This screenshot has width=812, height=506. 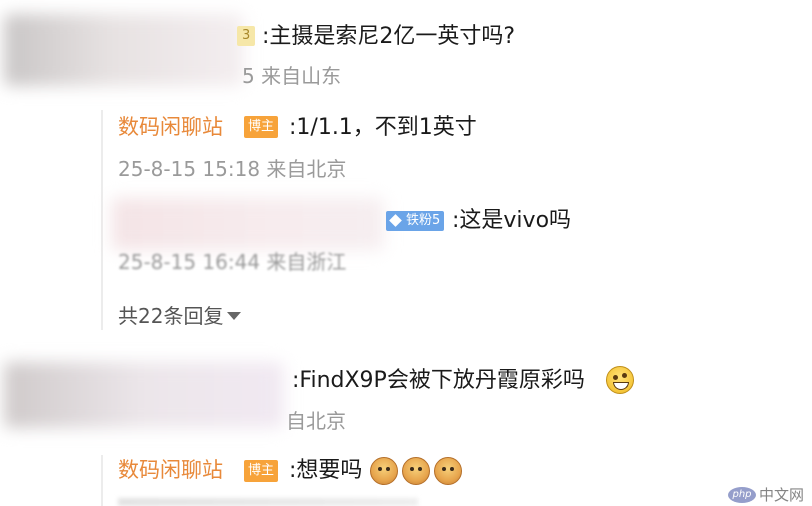 I want to click on reply-thread-bar, so click(x=102, y=220).